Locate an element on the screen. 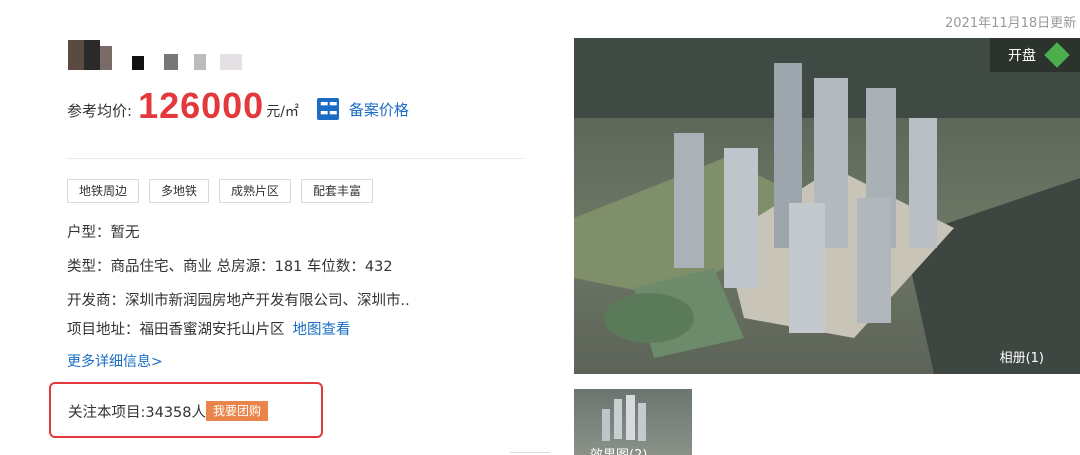  sale-status-label: 开盘 is located at coordinates (1022, 56).